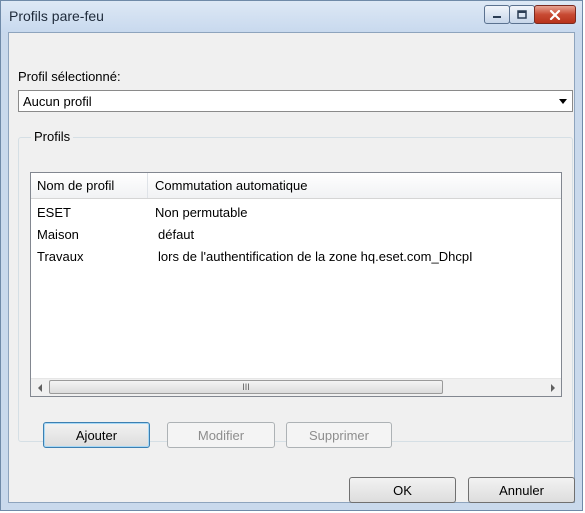  I want to click on caption-buttons, so click(530, 15).